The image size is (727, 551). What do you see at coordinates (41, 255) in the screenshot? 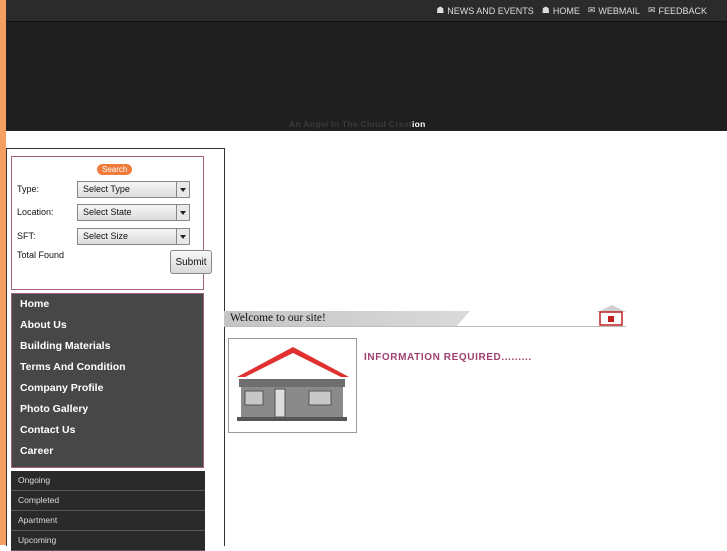
I see `total-found-label: Total Found` at bounding box center [41, 255].